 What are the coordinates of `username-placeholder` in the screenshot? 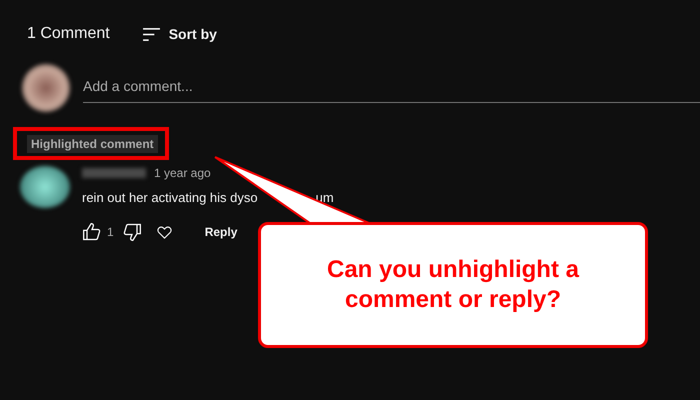 It's located at (114, 173).